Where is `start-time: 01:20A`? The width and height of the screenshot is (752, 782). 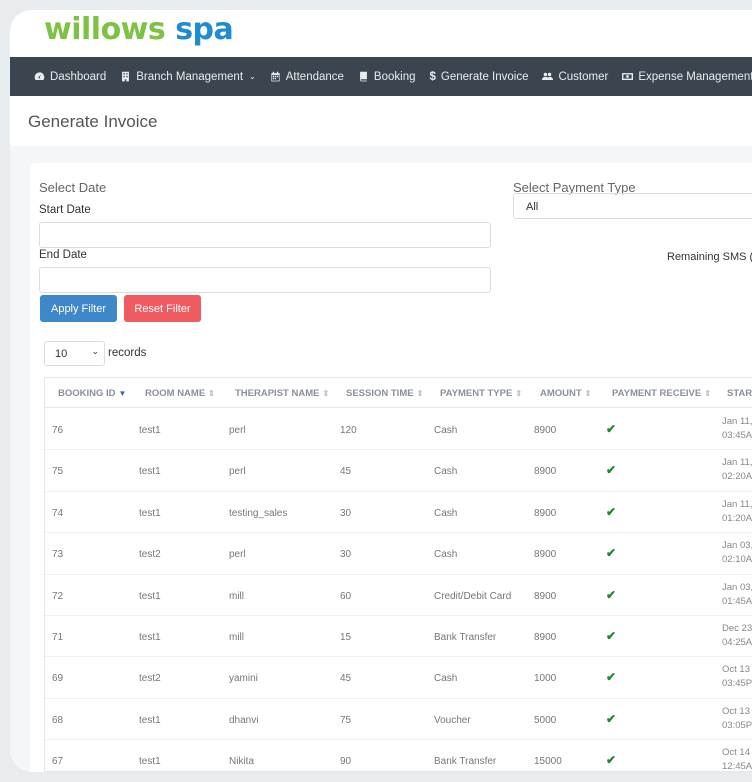 start-time: 01:20A is located at coordinates (737, 518).